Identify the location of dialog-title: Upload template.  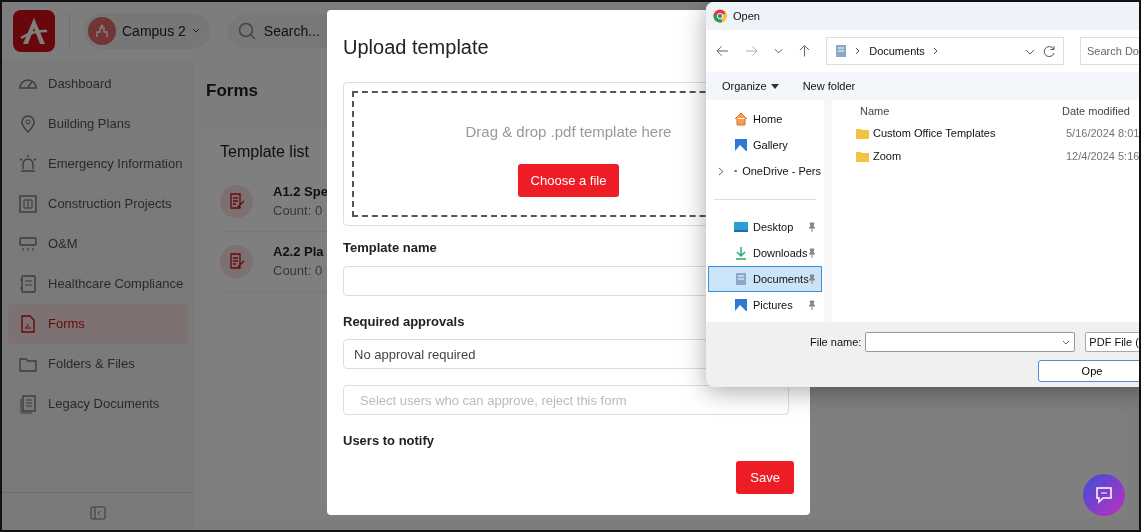
(416, 47).